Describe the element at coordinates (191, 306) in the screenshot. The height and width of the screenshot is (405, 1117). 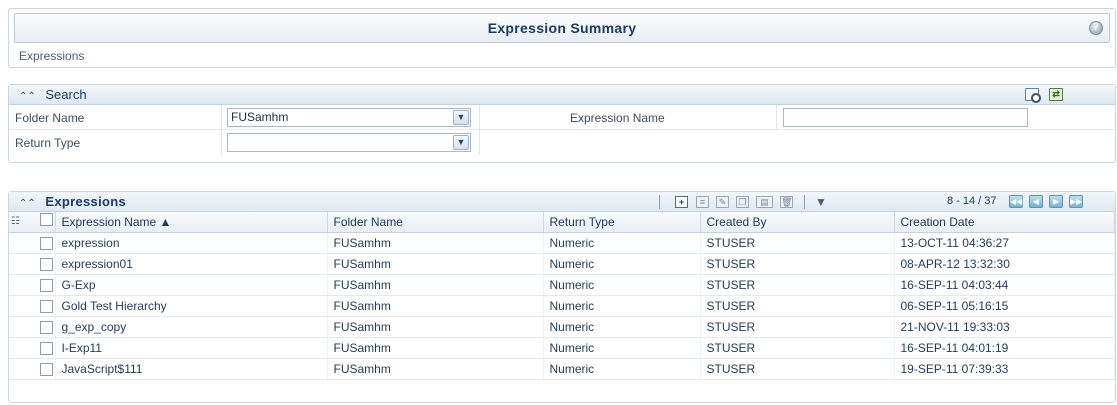
I see `cell-expression-name: Gold Test Hierarchy` at that location.